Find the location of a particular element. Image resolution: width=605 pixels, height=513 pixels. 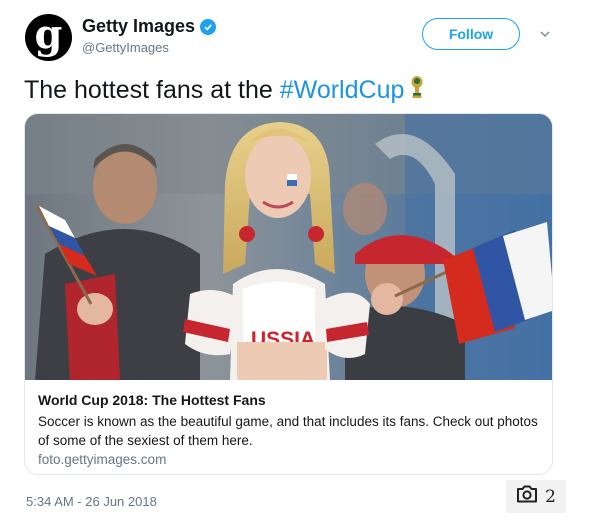

card-title: World Cup 2018: The Hottest Fans is located at coordinates (152, 400).